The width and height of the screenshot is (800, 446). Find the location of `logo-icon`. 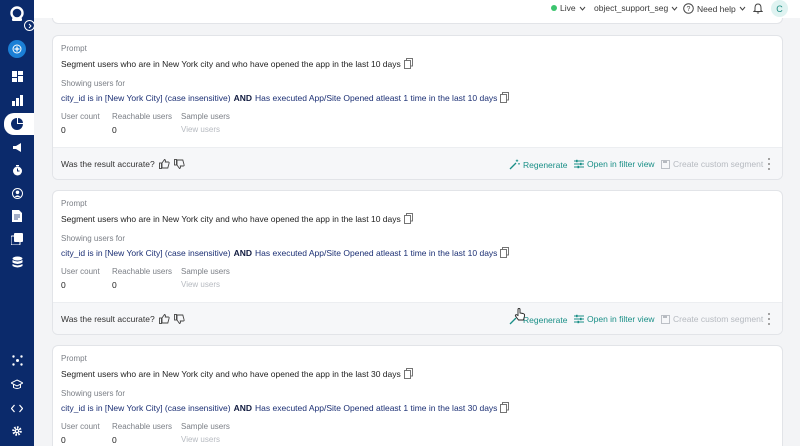

logo-icon is located at coordinates (17, 14).